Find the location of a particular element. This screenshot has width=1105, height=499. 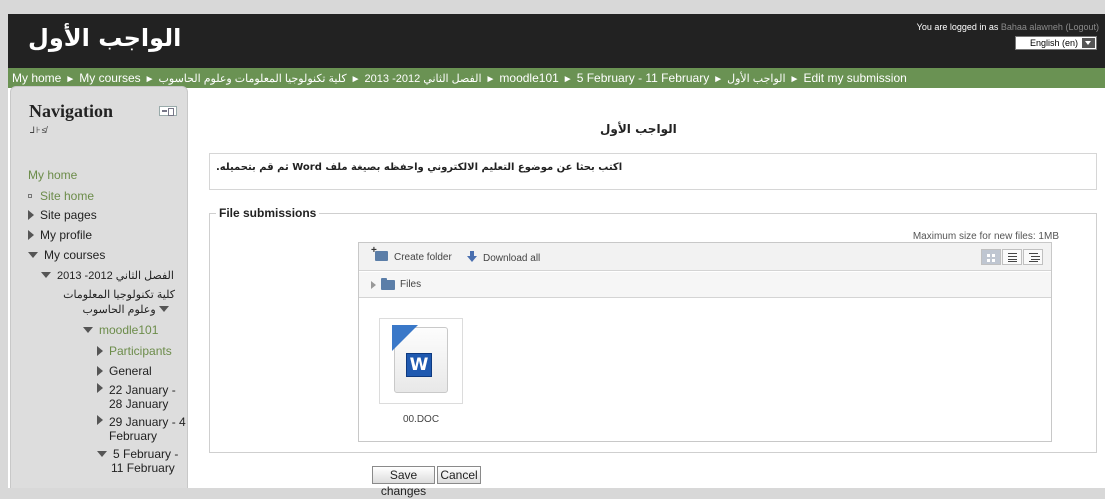

nav-my-home-label: My home is located at coordinates (53, 175).